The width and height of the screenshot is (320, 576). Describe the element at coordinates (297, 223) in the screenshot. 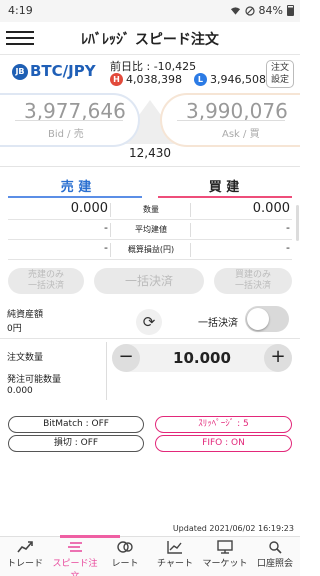

I see `scrollbar` at that location.